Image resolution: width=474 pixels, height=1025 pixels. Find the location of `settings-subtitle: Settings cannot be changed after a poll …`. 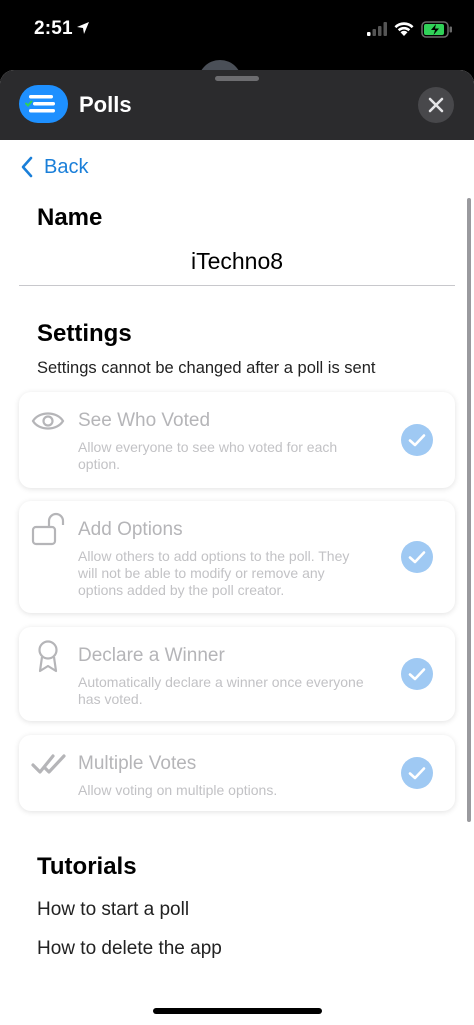

settings-subtitle: Settings cannot be changed after a poll … is located at coordinates (206, 368).